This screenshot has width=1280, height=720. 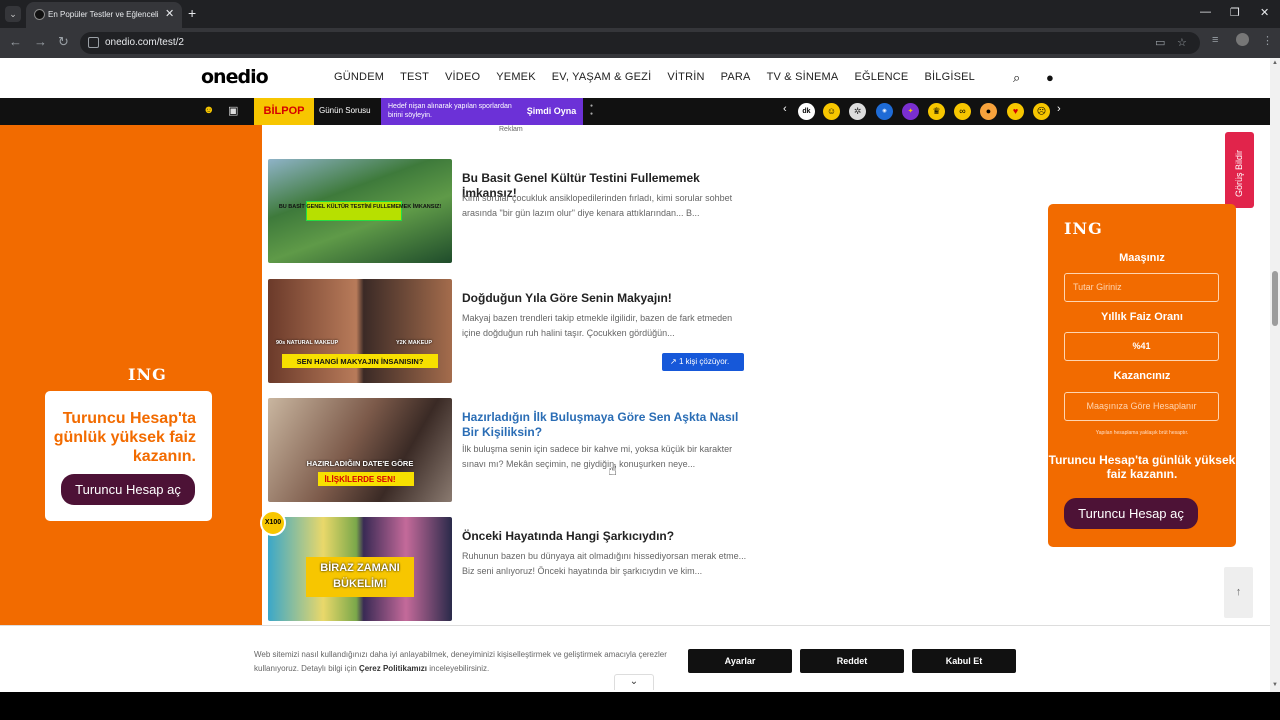 What do you see at coordinates (785, 109) in the screenshot?
I see `chevron-left-icon: ‹` at bounding box center [785, 109].